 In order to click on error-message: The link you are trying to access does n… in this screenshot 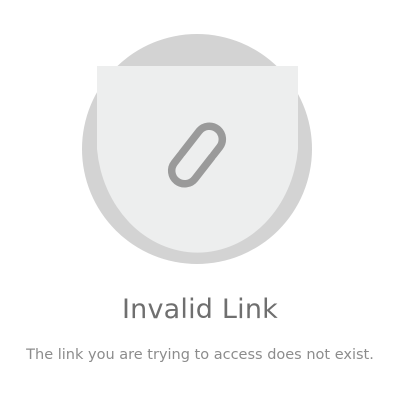, I will do `click(200, 355)`.